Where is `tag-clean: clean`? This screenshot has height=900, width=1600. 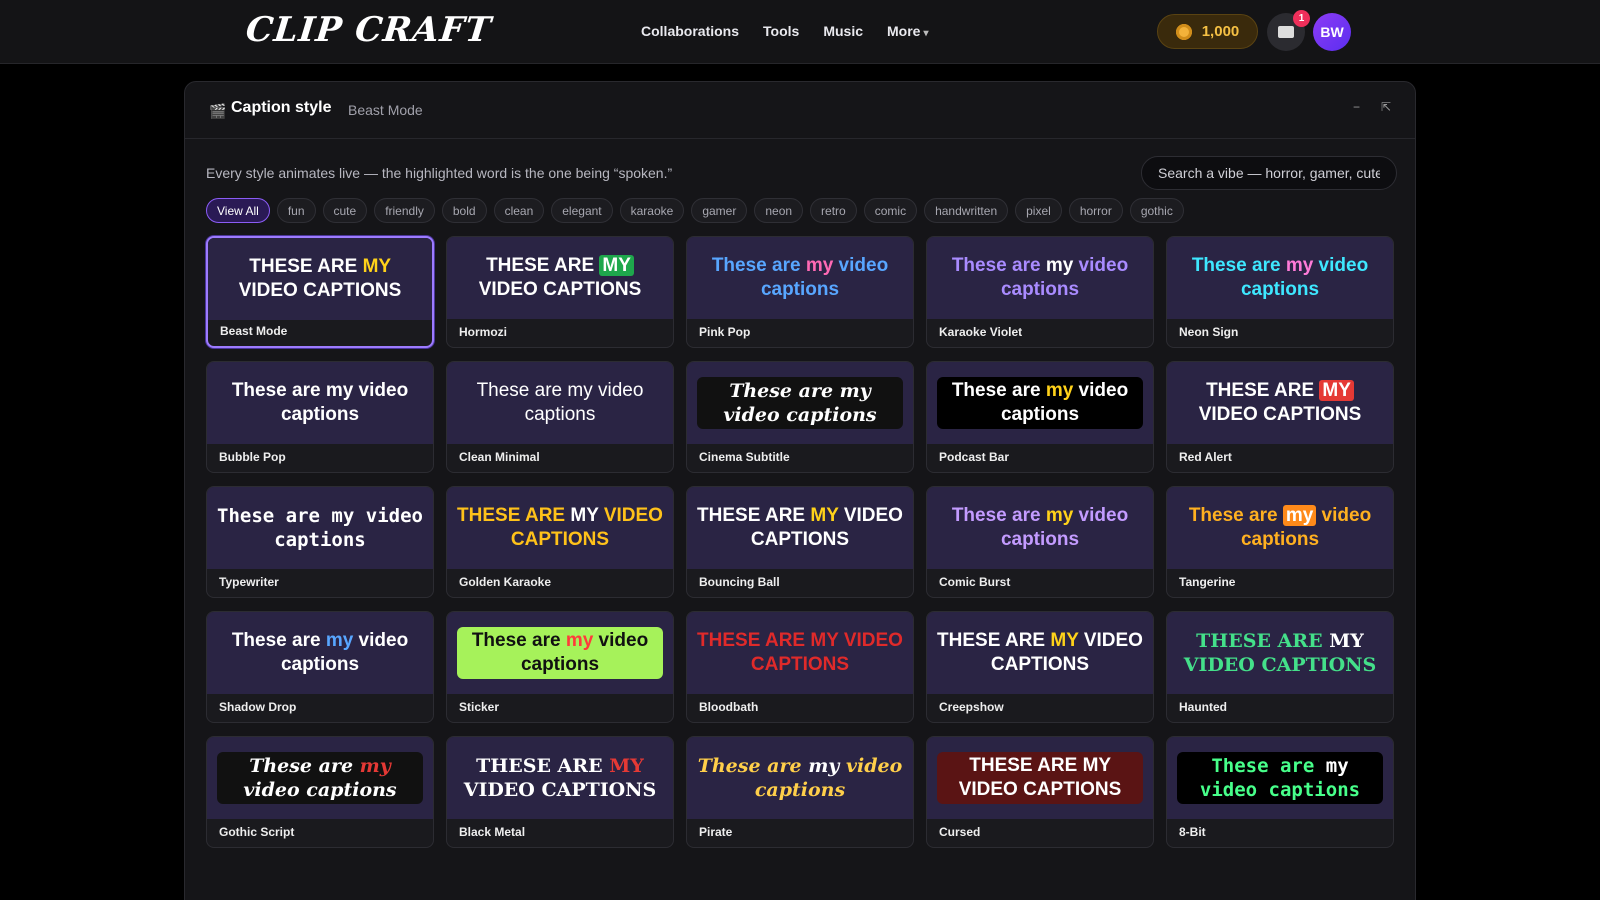
tag-clean: clean is located at coordinates (519, 210).